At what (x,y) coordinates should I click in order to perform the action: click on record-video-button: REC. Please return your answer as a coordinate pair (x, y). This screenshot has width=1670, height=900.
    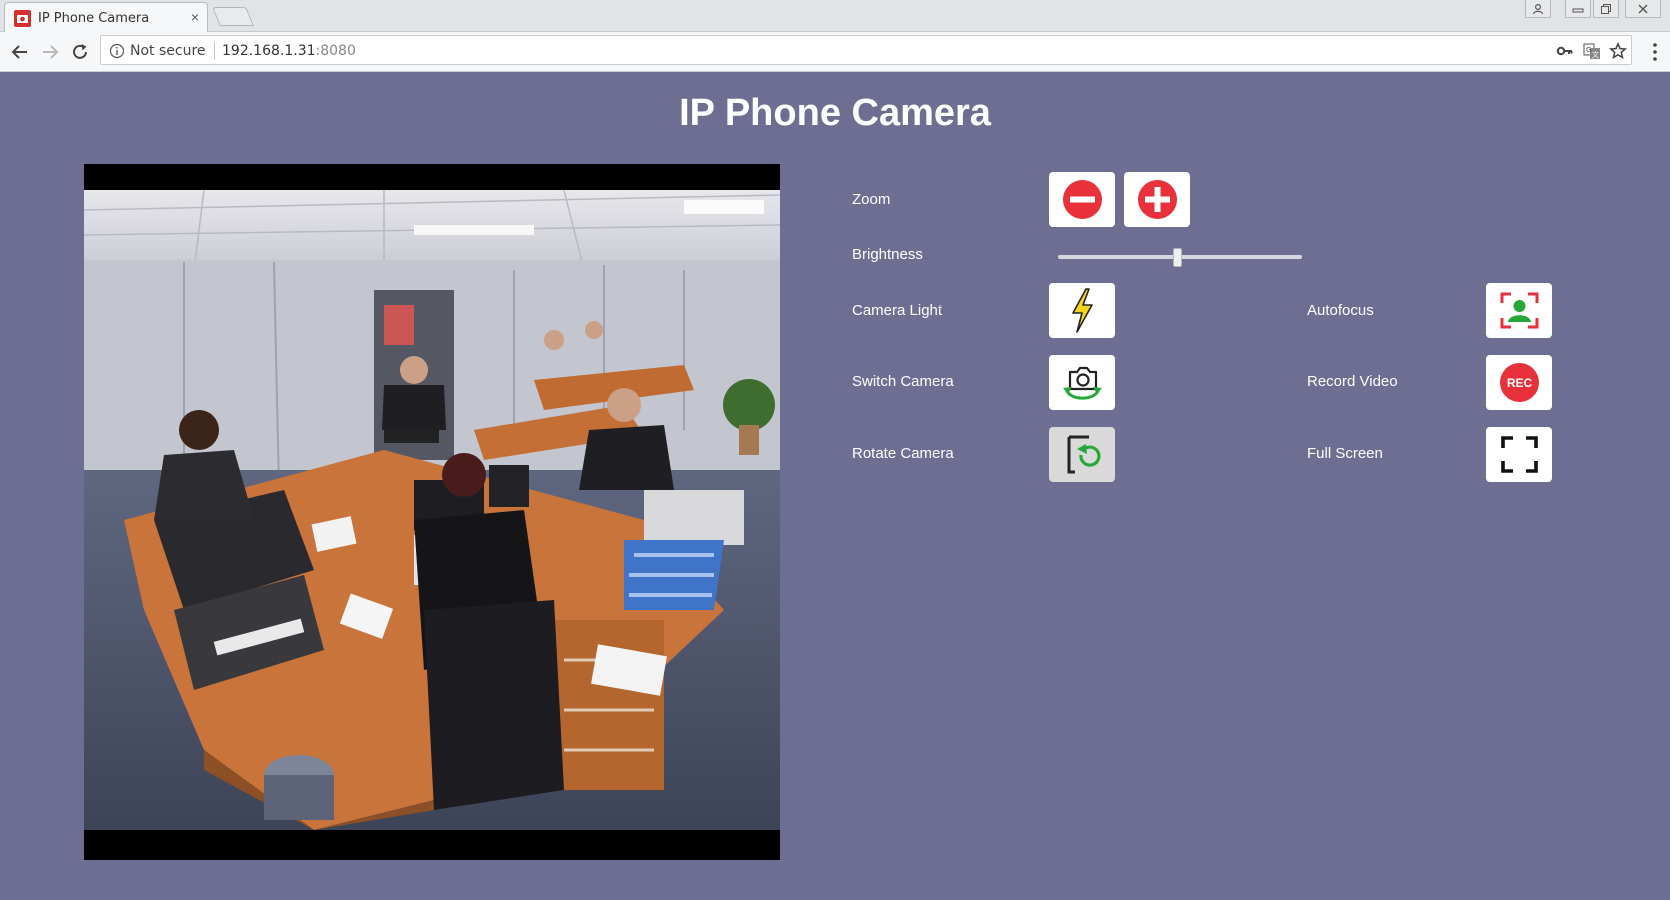
    Looking at the image, I should click on (1519, 382).